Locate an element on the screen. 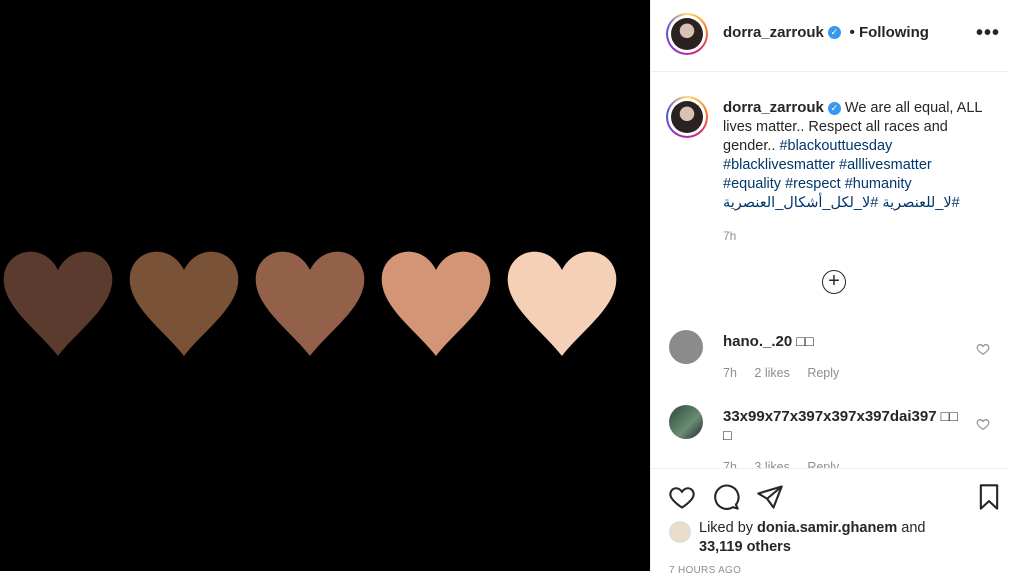  comment-body: hano._.20 □□ is located at coordinates (843, 342).